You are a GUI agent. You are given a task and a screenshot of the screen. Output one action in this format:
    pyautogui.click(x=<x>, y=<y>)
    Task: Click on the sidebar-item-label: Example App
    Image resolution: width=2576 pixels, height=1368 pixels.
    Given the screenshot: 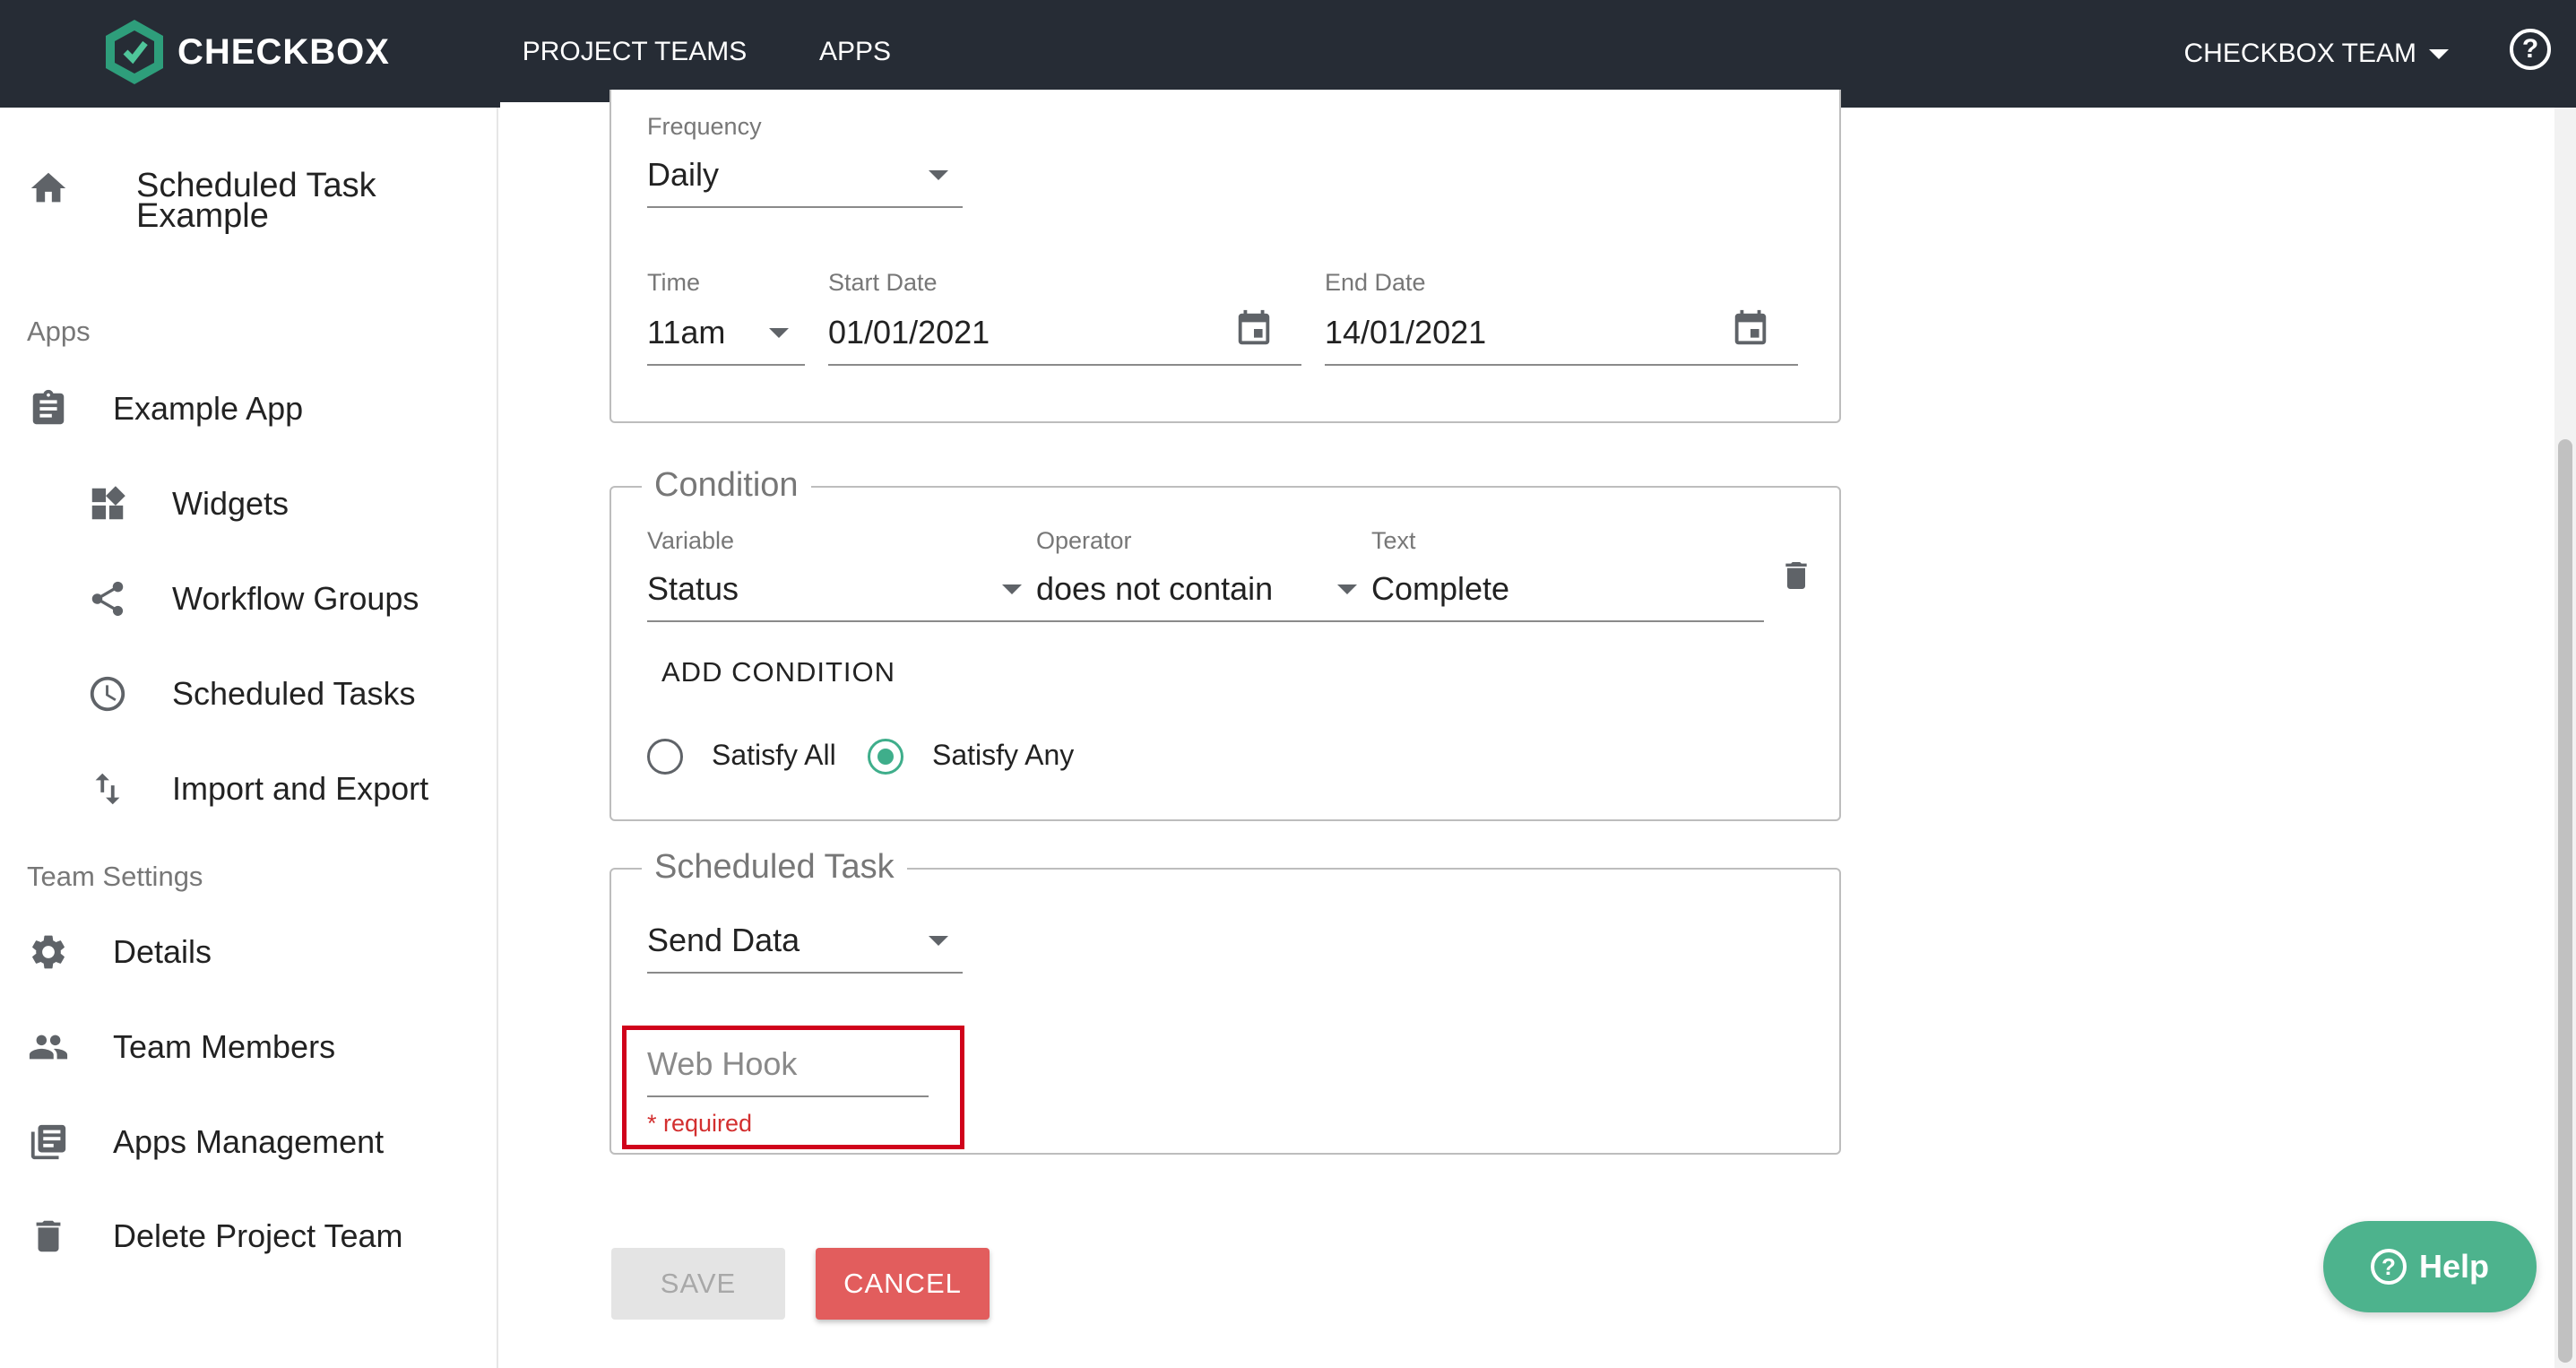 What is the action you would take?
    pyautogui.click(x=208, y=408)
    